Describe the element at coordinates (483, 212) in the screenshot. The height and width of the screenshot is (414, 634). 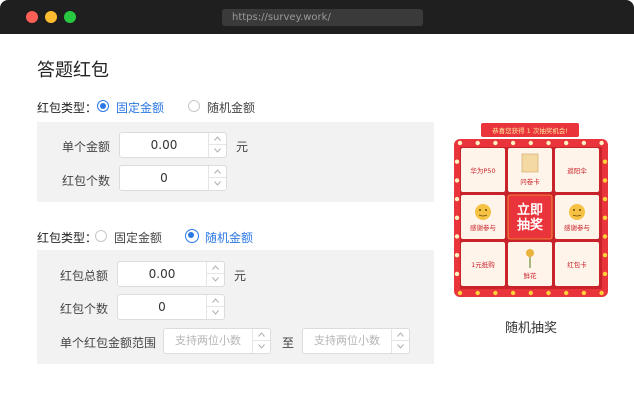
I see `smiley-icon` at that location.